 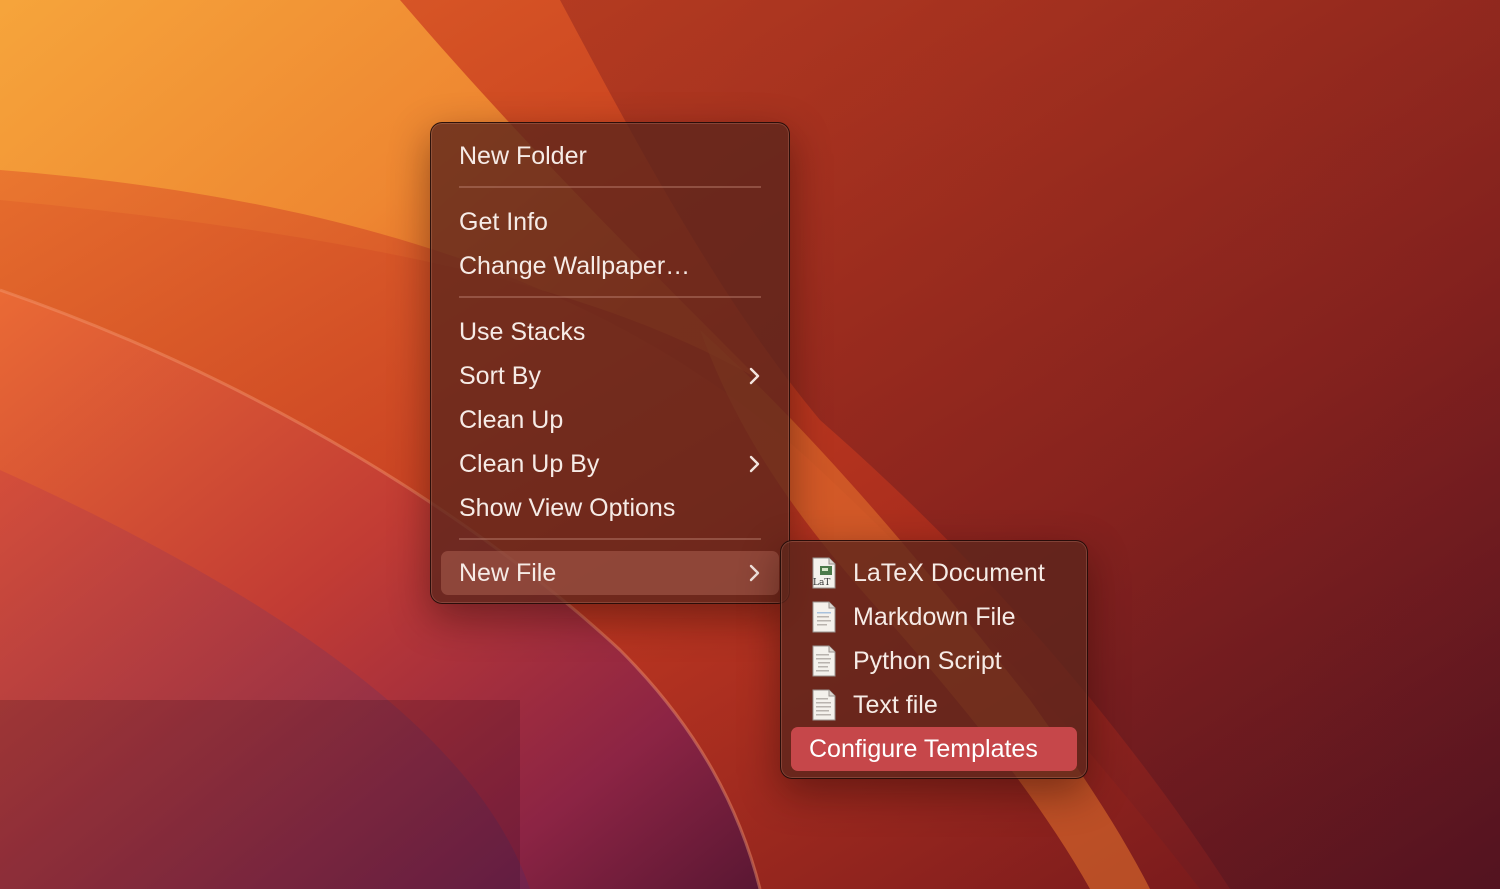 I want to click on menu-item-sort-by: Sort By, so click(x=610, y=376).